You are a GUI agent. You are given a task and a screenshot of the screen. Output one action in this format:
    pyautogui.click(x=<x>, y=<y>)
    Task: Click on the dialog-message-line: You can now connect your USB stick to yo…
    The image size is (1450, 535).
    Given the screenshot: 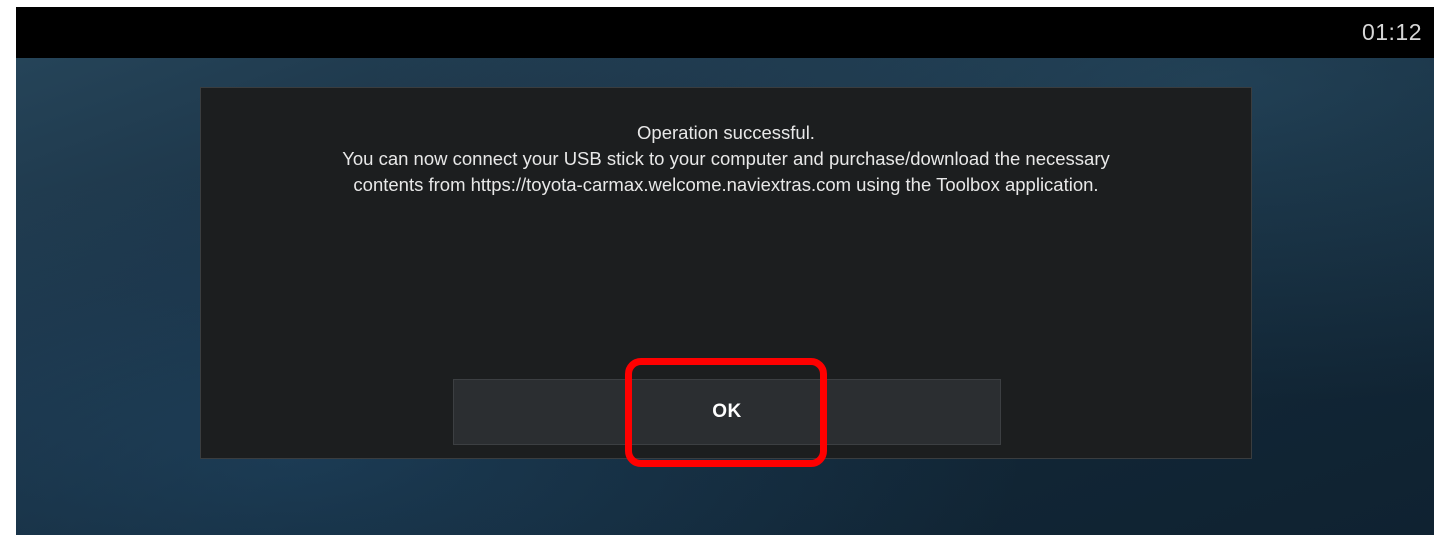 What is the action you would take?
    pyautogui.click(x=726, y=158)
    